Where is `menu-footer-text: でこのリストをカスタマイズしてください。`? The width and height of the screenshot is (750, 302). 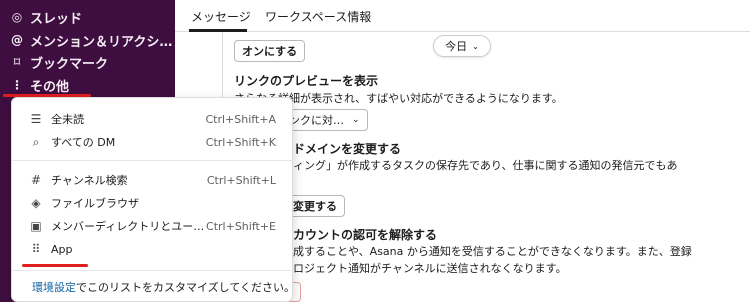
menu-footer-text: でこのリストをカスタマイズしてください。 is located at coordinates (186, 287).